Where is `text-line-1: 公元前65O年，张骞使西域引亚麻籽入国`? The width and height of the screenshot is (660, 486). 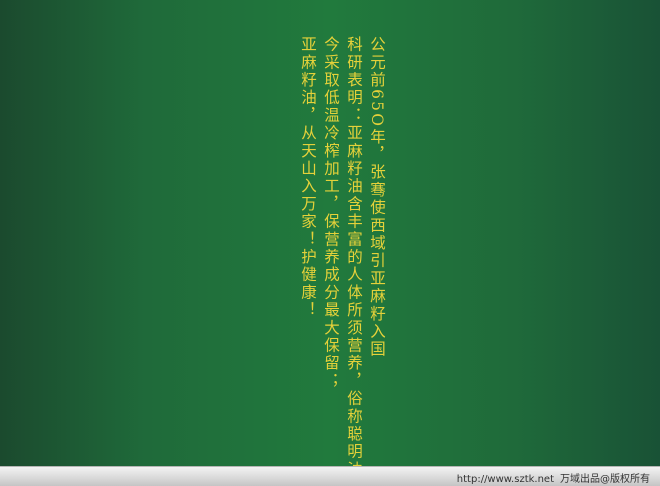
text-line-1: 公元前65O年，张骞使西域引亚麻籽入国 is located at coordinates (377, 197).